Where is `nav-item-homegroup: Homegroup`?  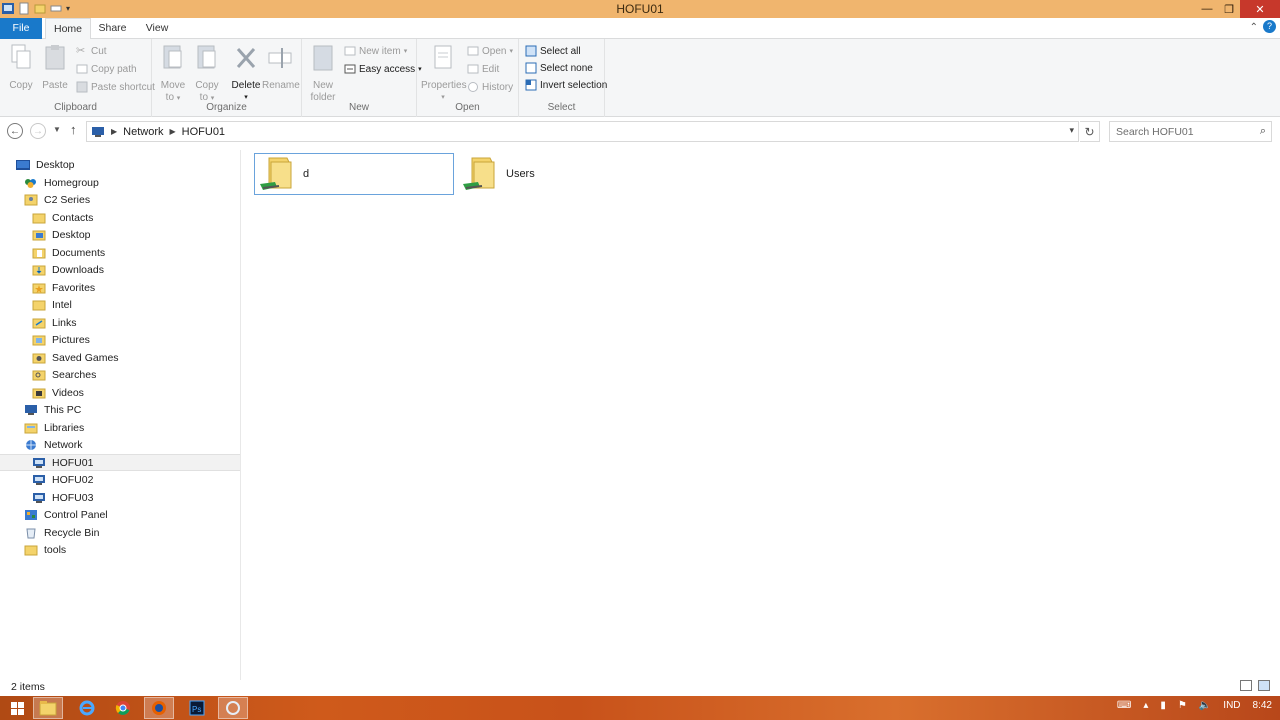
nav-item-homegroup: Homegroup is located at coordinates (120, 182).